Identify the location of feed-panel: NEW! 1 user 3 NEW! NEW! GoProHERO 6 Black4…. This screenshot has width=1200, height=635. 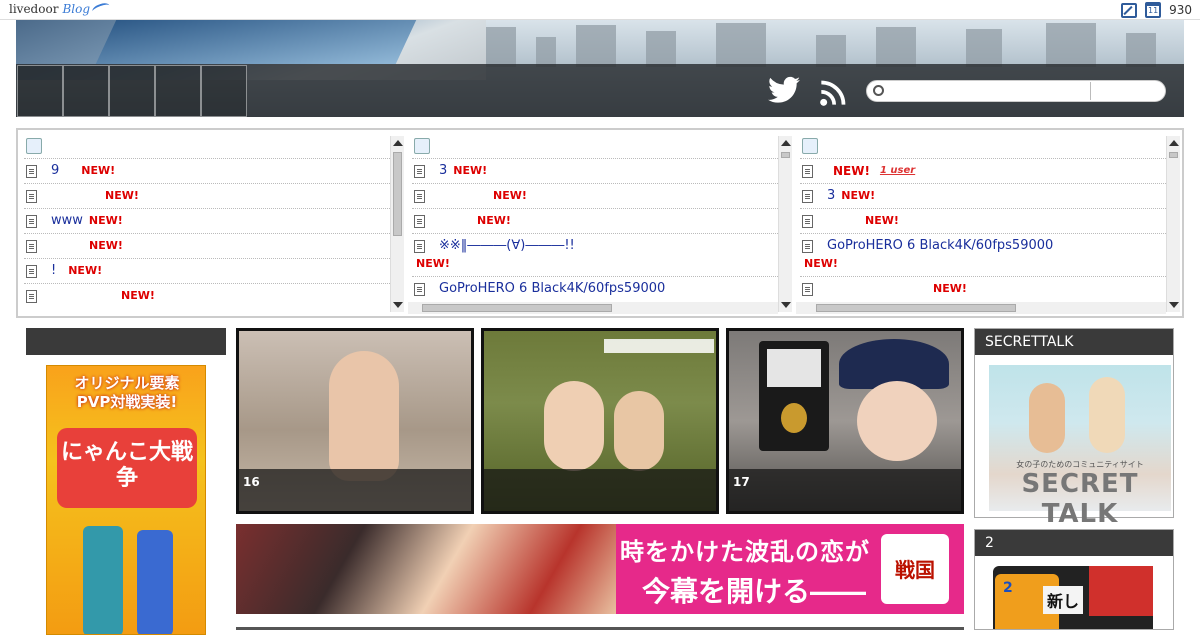
(988, 223).